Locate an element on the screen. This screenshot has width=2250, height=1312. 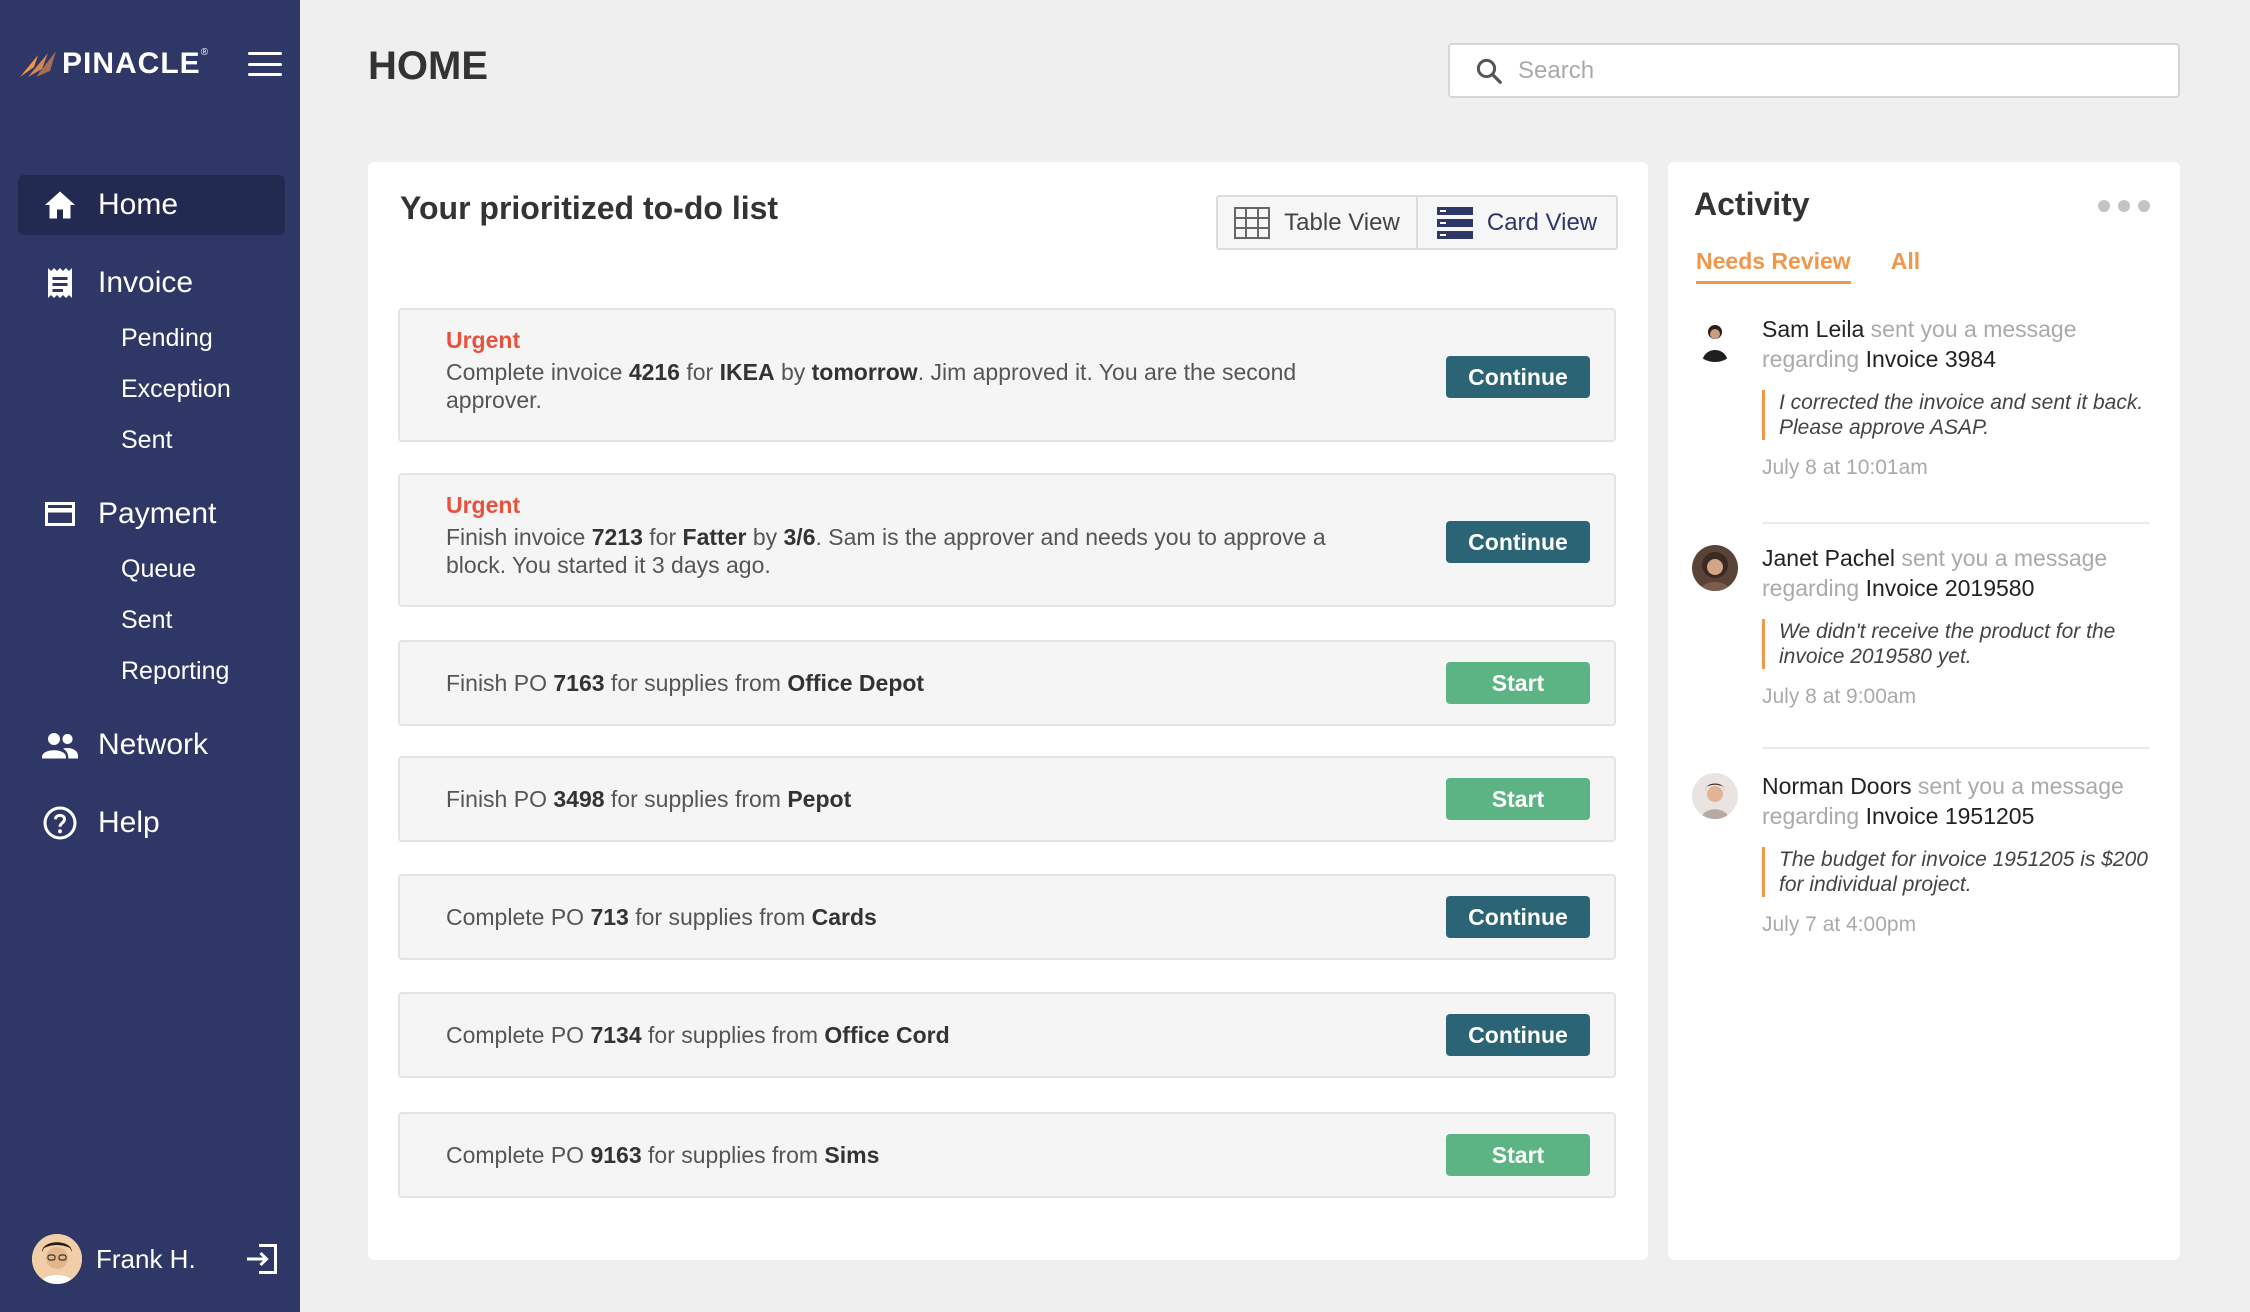
user-avatar is located at coordinates (57, 1259).